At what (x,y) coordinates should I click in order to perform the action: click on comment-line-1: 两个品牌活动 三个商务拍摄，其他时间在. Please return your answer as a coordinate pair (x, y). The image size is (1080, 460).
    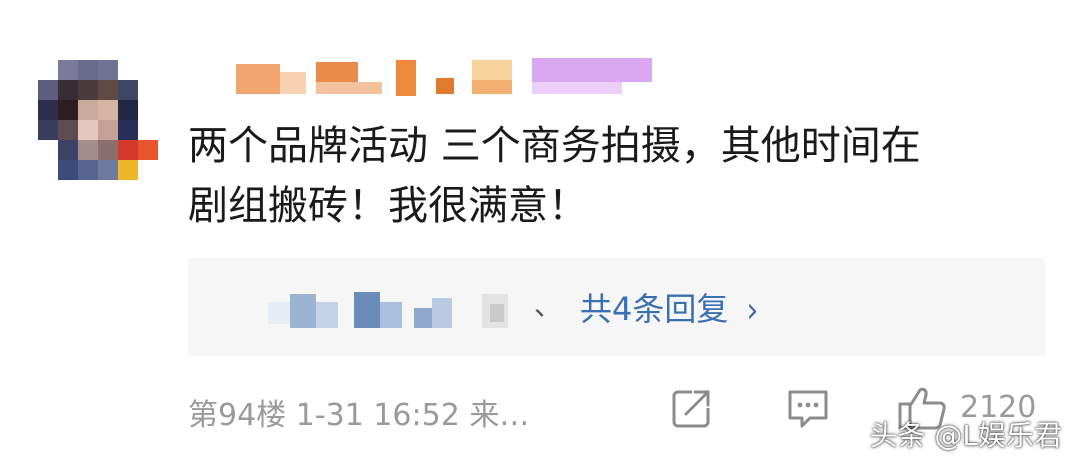
    Looking at the image, I should click on (554, 146).